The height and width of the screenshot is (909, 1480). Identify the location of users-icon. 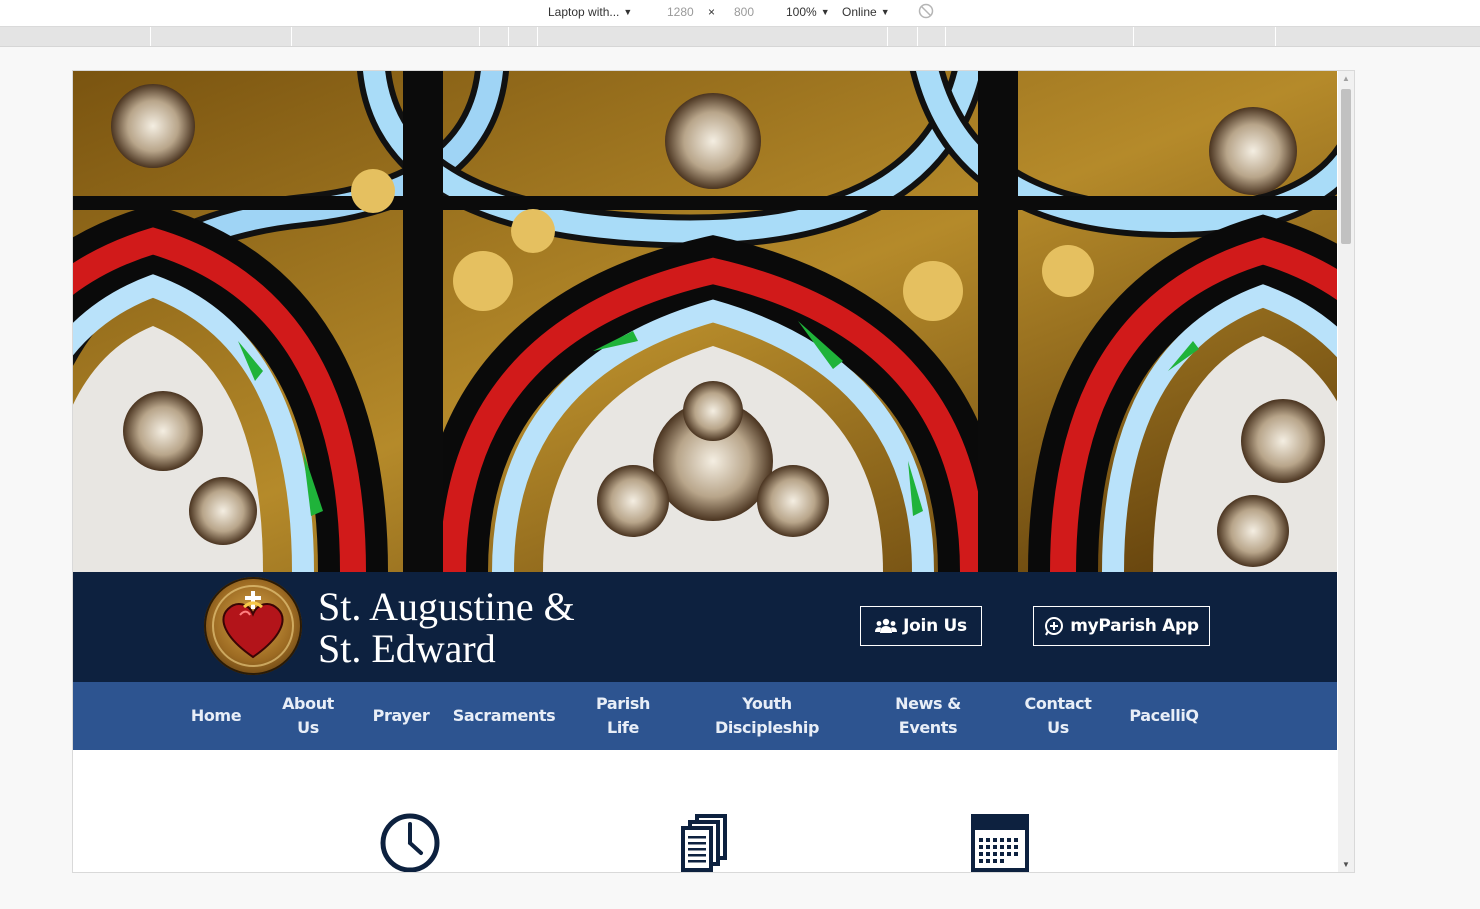
(886, 625).